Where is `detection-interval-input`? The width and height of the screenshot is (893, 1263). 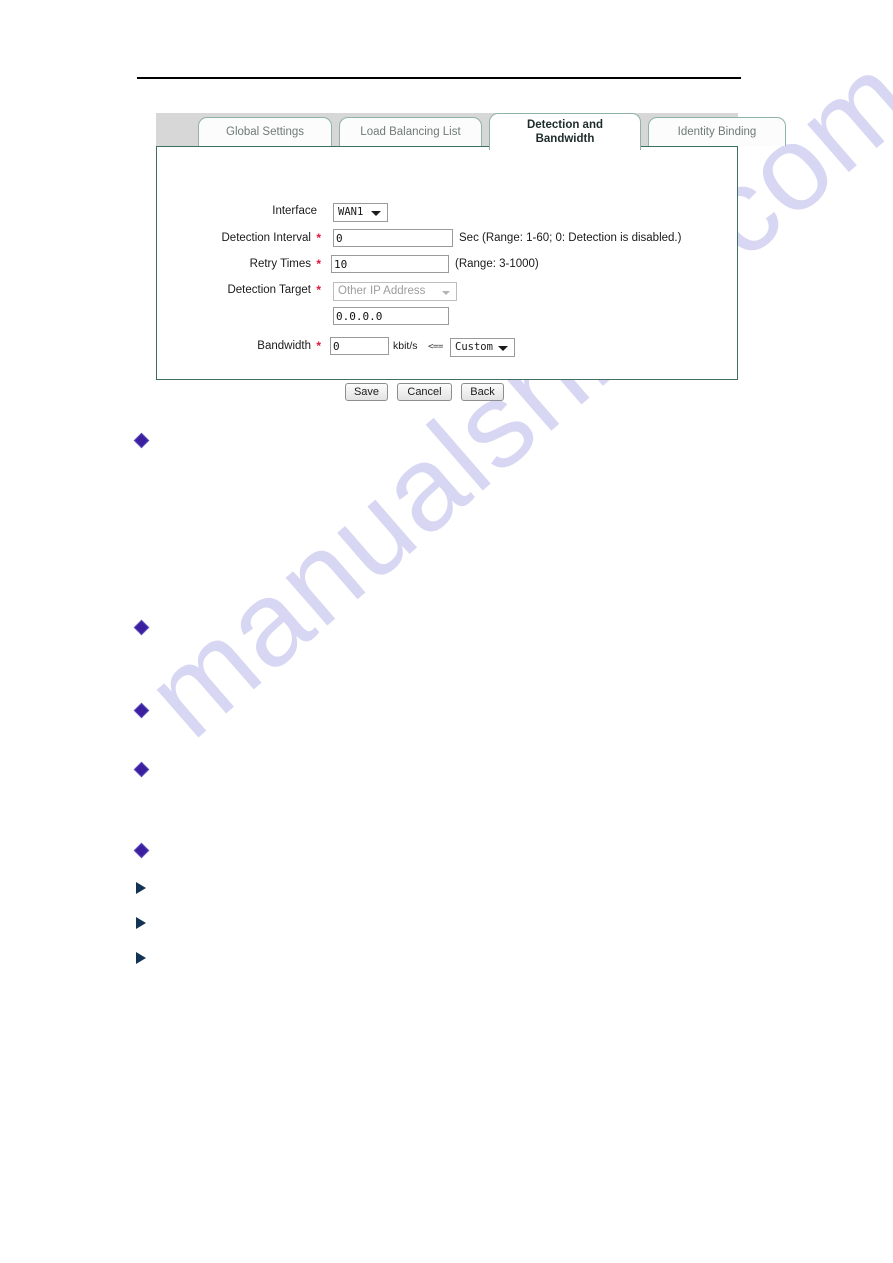 detection-interval-input is located at coordinates (393, 238).